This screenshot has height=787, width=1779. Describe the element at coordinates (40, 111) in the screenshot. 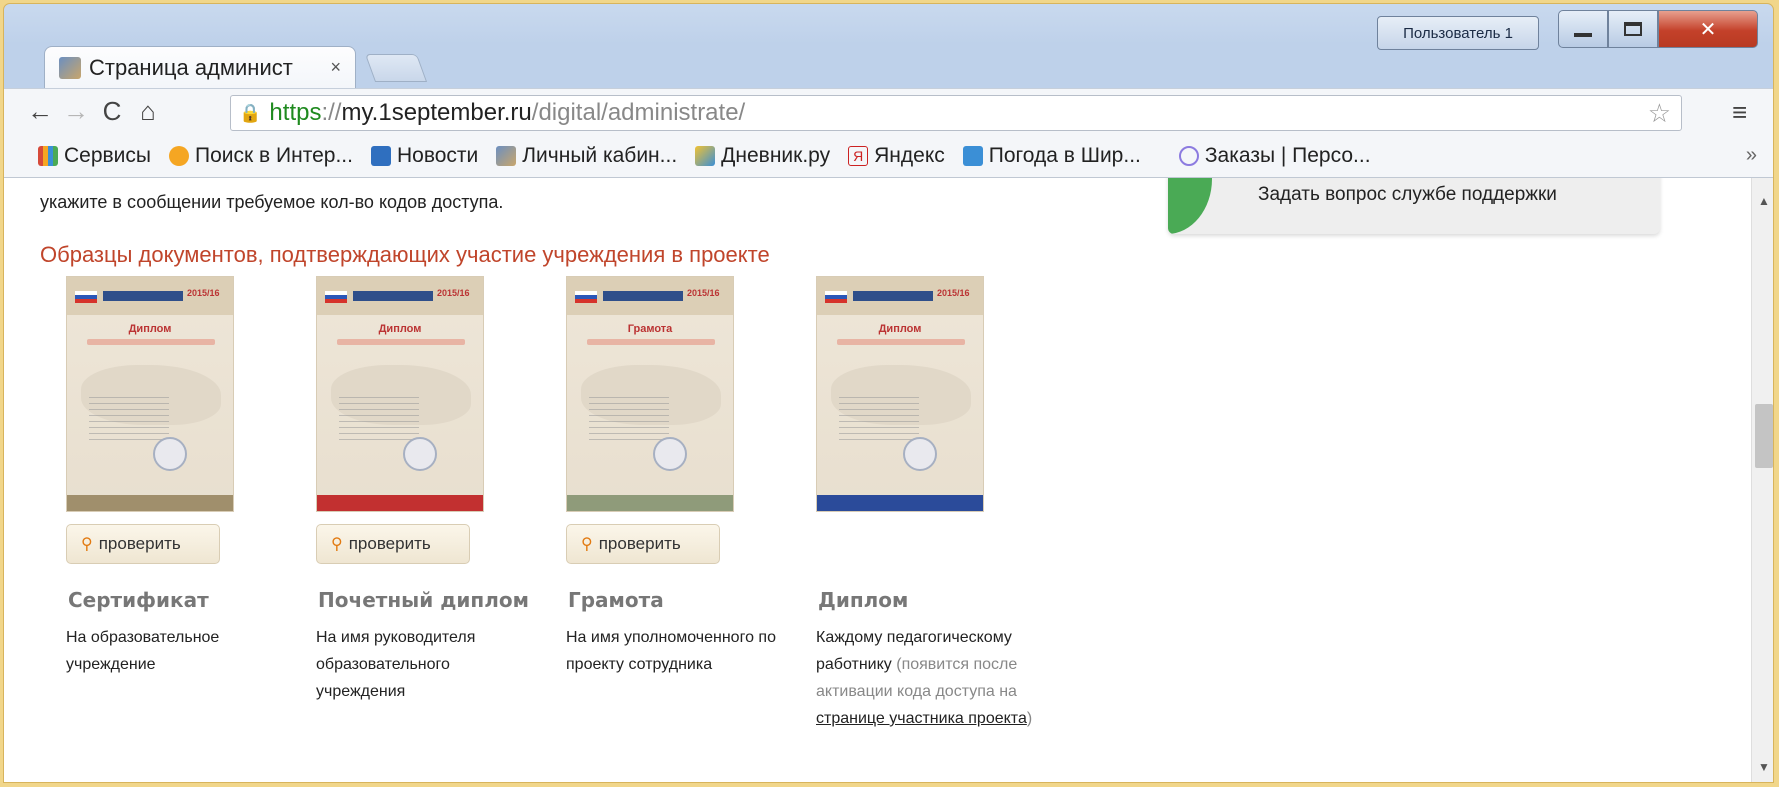

I see `back-arrow-icon: ←` at that location.